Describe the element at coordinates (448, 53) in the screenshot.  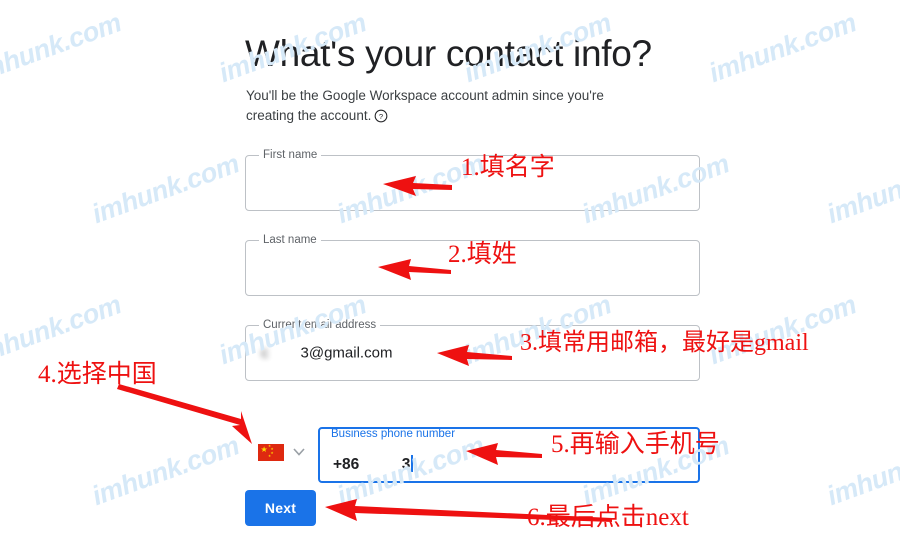
I see `page-title: What's your contact info?` at that location.